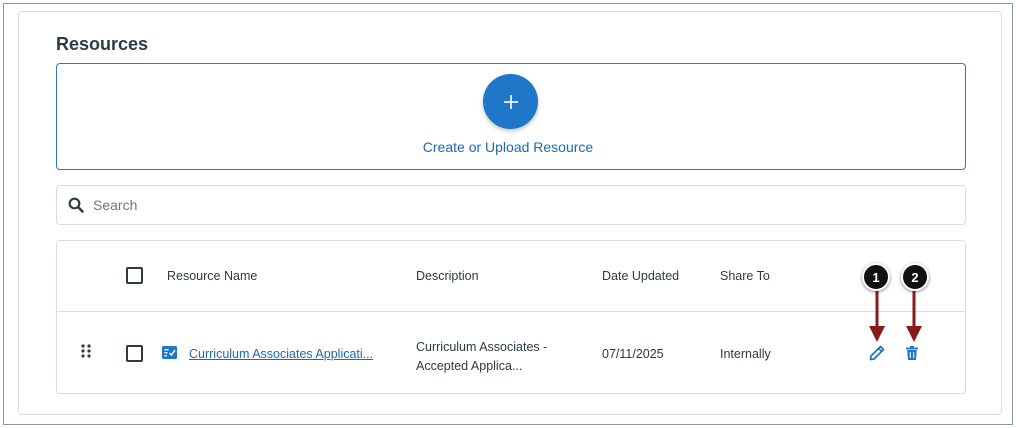  What do you see at coordinates (134, 275) in the screenshot?
I see `select-all-checkbox` at bounding box center [134, 275].